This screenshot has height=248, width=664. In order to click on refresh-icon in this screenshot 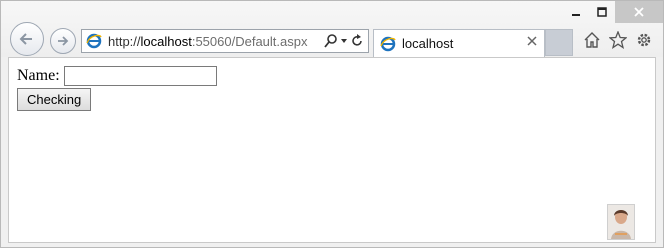, I will do `click(357, 41)`.